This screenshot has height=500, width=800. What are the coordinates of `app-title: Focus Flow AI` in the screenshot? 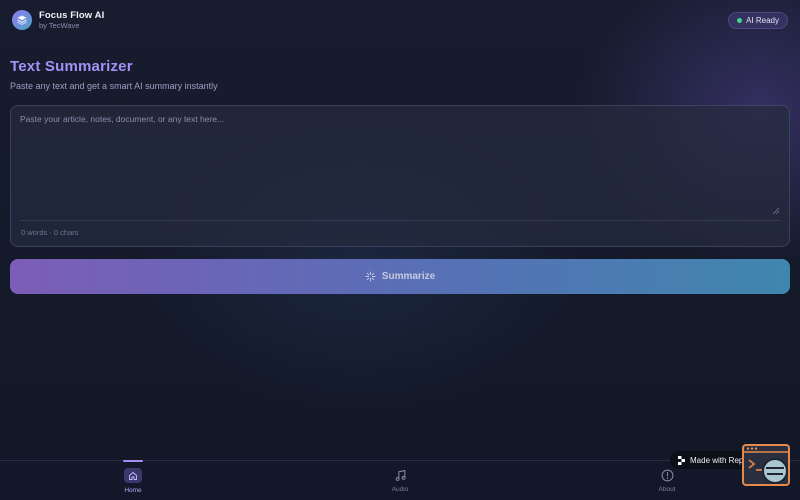 It's located at (72, 15).